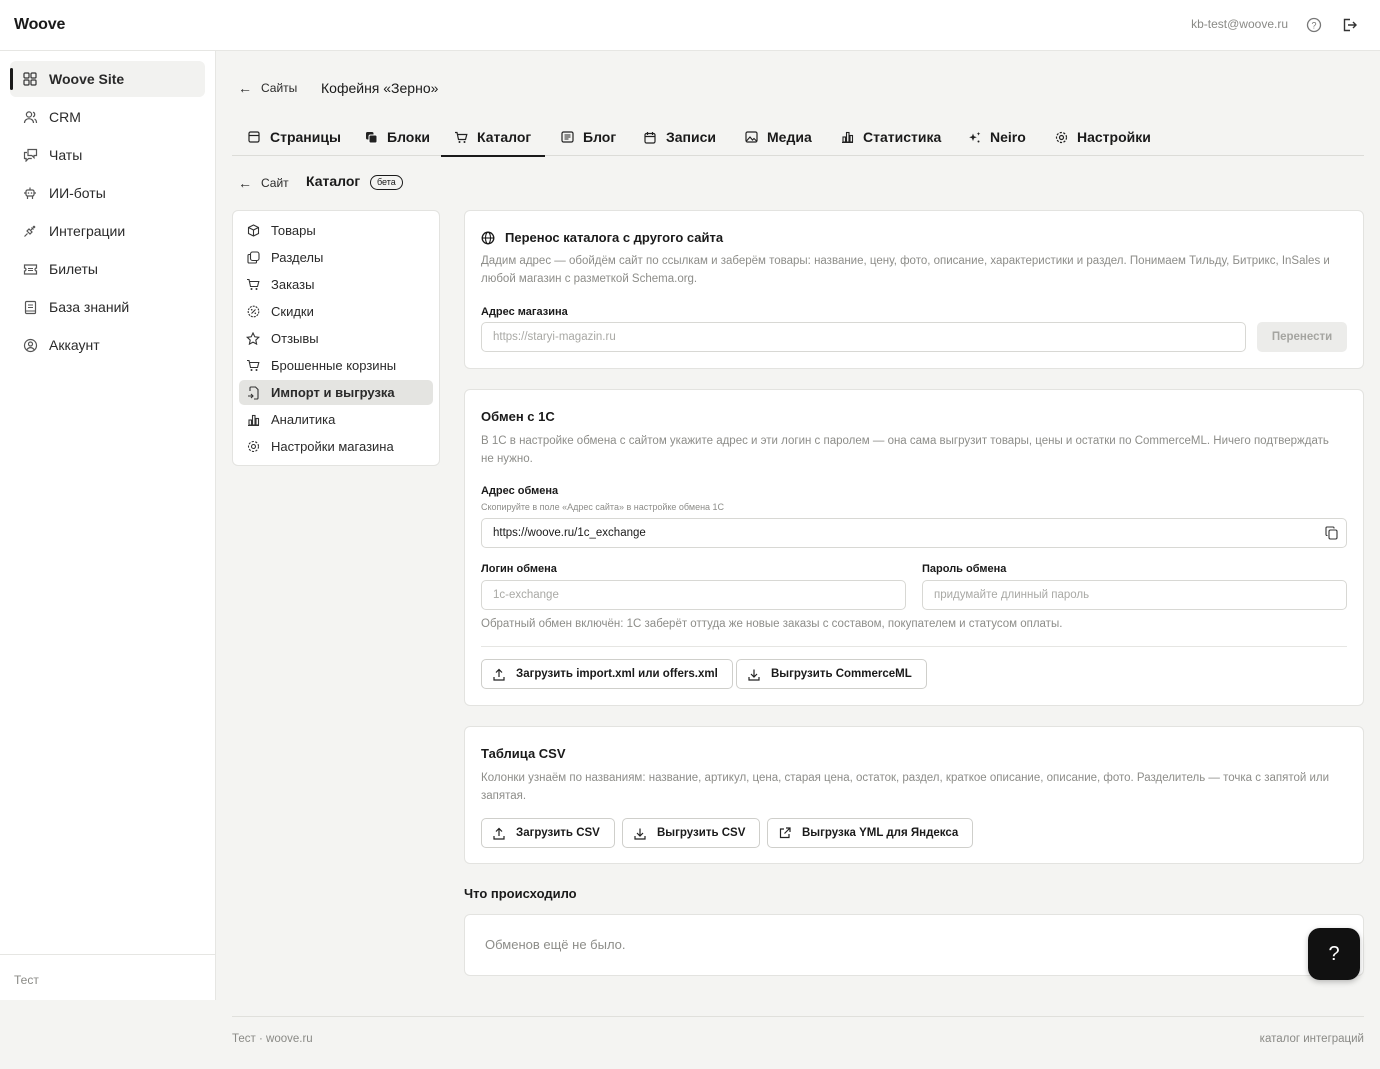  Describe the element at coordinates (863, 337) in the screenshot. I see `shop-address-input` at that location.